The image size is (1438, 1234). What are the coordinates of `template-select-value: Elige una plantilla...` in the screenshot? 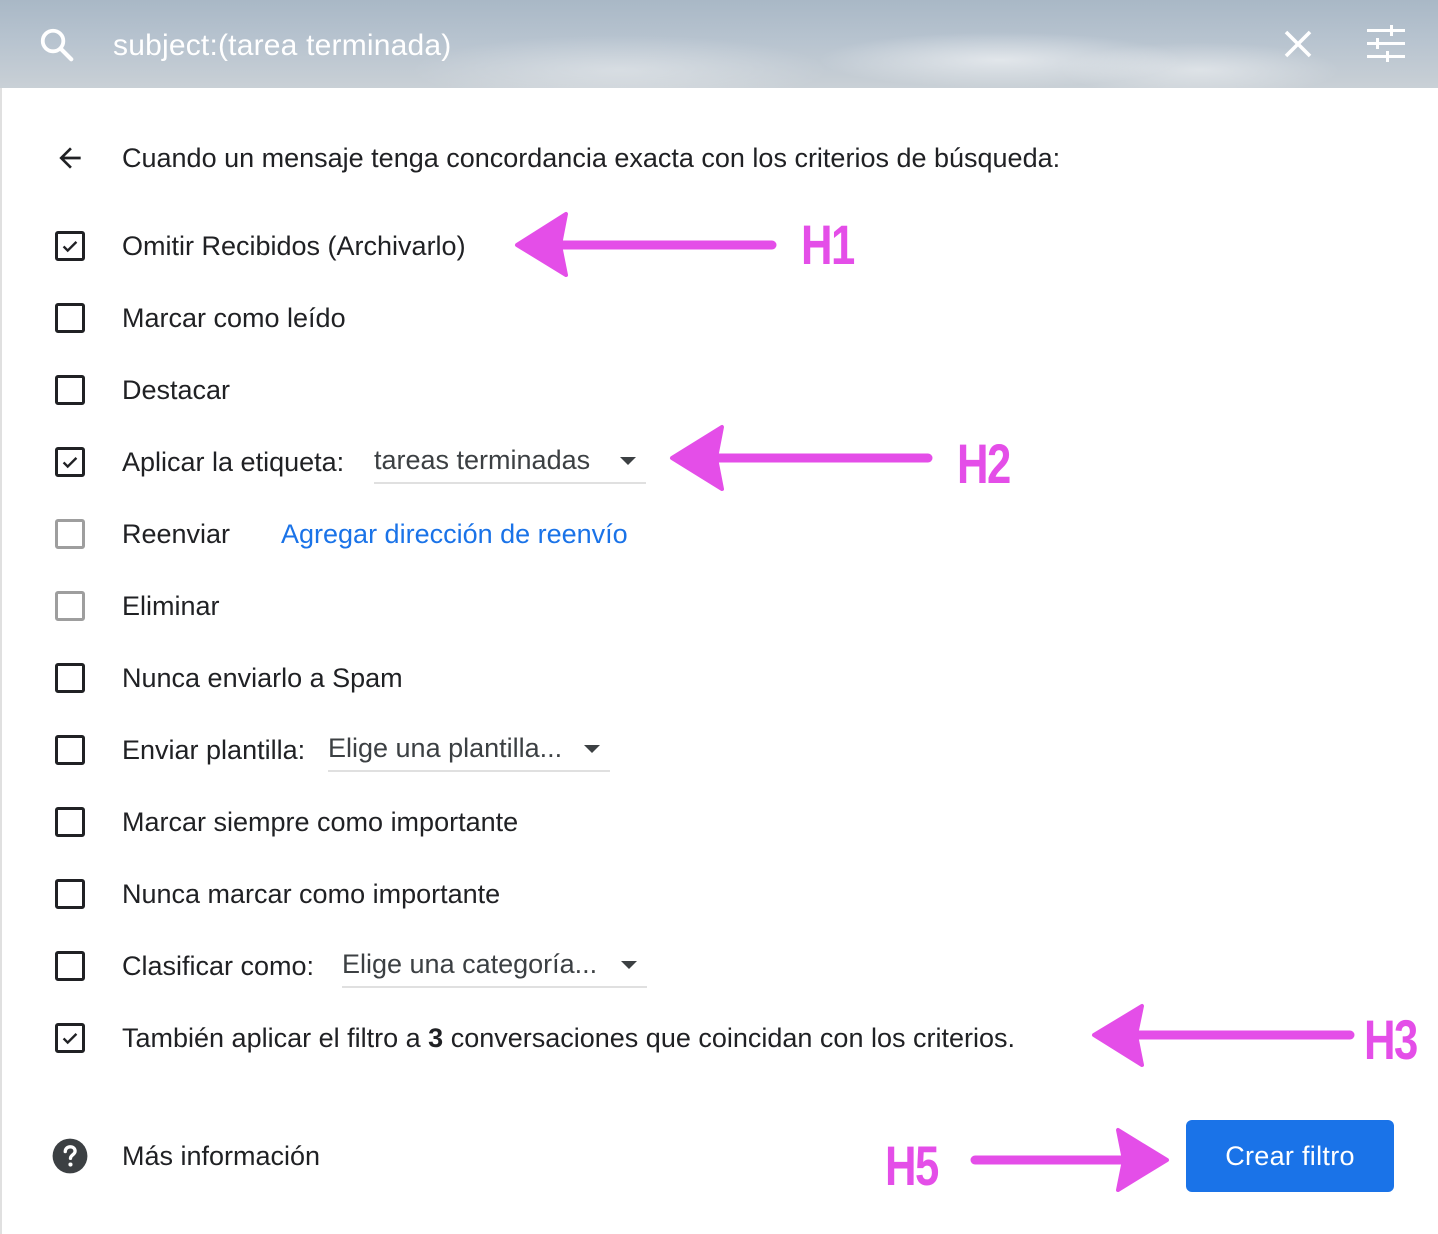 It's located at (445, 748).